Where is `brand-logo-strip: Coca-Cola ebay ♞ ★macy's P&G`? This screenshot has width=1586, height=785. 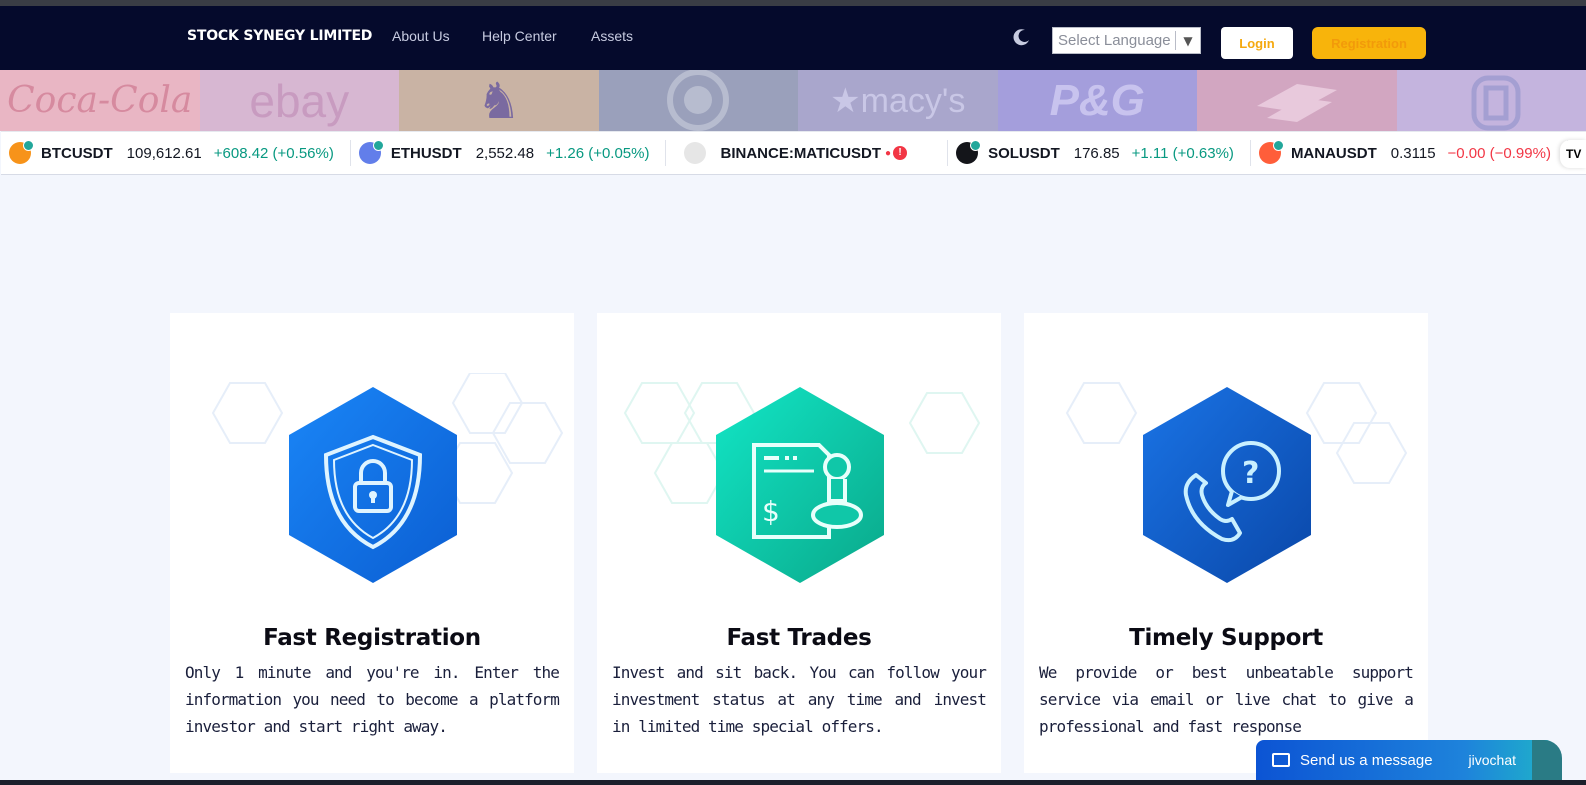 brand-logo-strip: Coca-Cola ebay ♞ ★macy's P&G is located at coordinates (793, 100).